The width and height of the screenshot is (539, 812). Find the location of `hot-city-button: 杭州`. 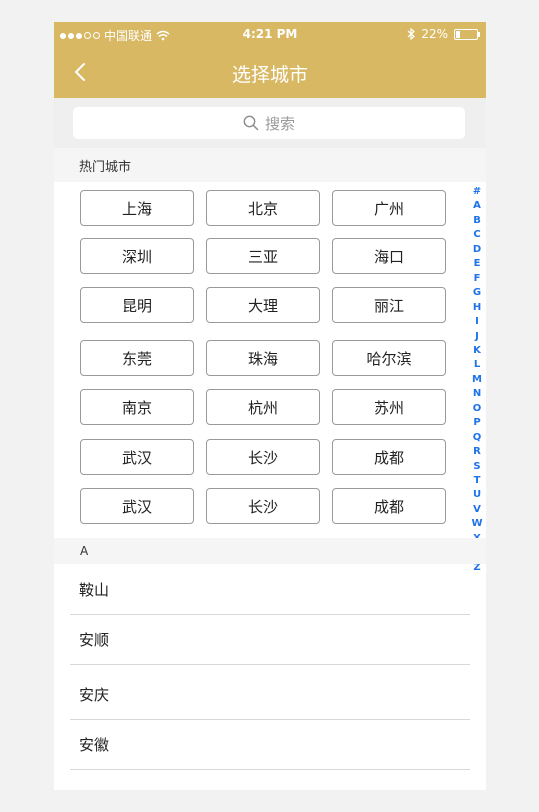

hot-city-button: 杭州 is located at coordinates (263, 407).